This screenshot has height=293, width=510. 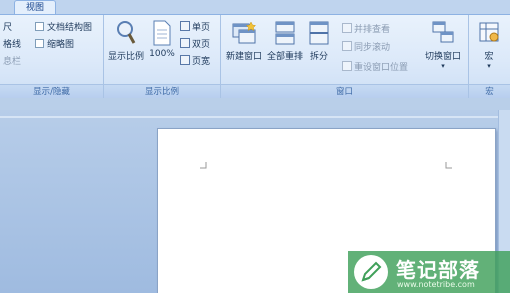 What do you see at coordinates (51, 91) in the screenshot?
I see `group-label-show-hide: 显示/隐藏` at bounding box center [51, 91].